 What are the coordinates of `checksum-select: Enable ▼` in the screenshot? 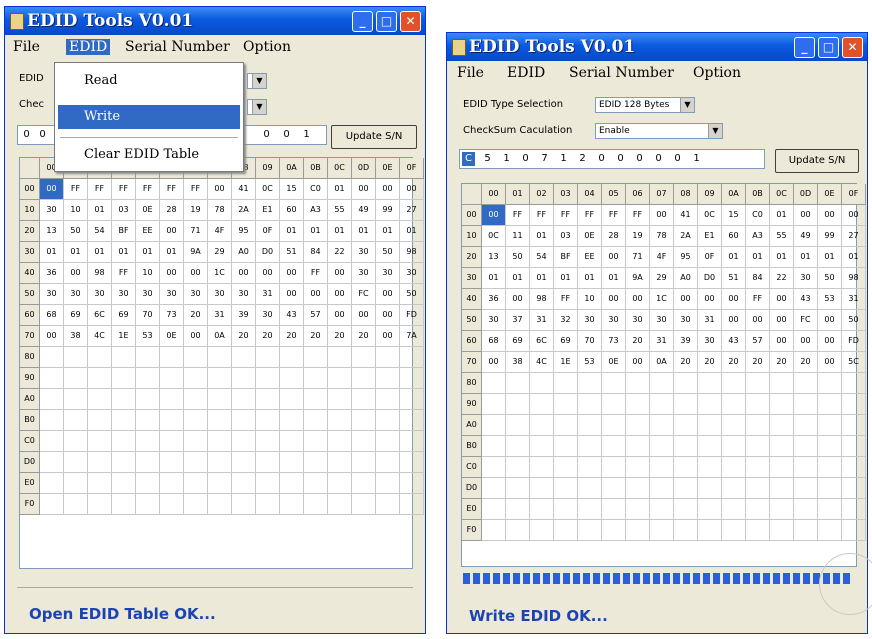 It's located at (659, 131).